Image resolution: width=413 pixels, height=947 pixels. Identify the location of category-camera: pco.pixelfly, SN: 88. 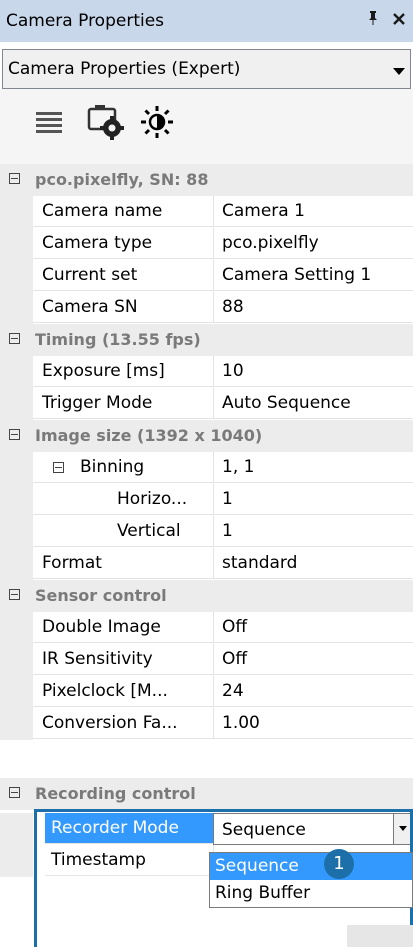
(206, 180).